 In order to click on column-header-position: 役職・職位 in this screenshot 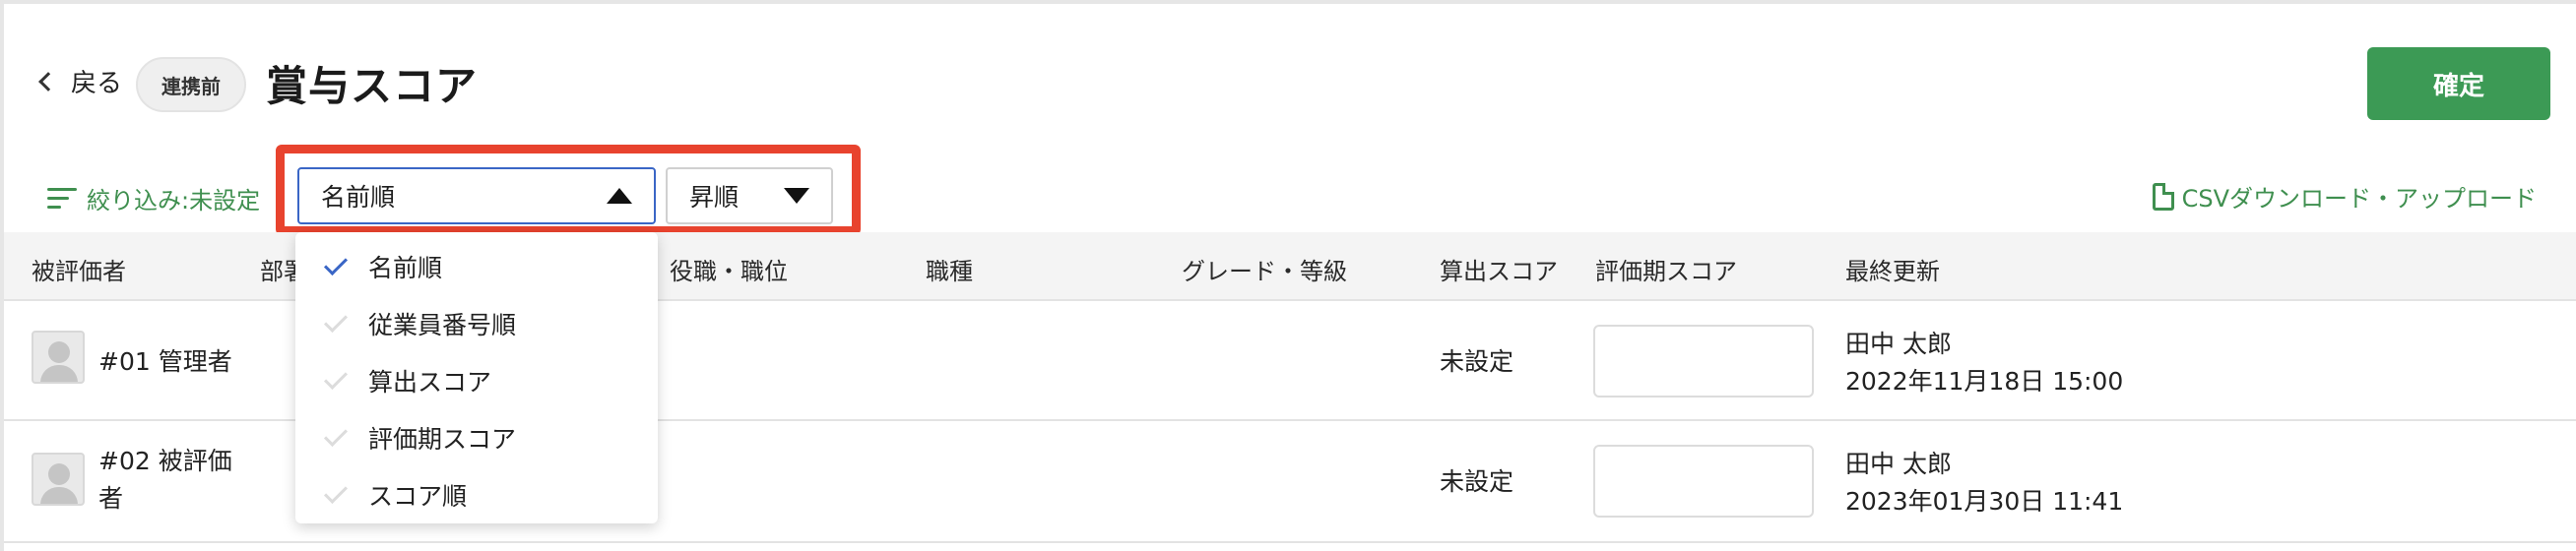, I will do `click(729, 271)`.